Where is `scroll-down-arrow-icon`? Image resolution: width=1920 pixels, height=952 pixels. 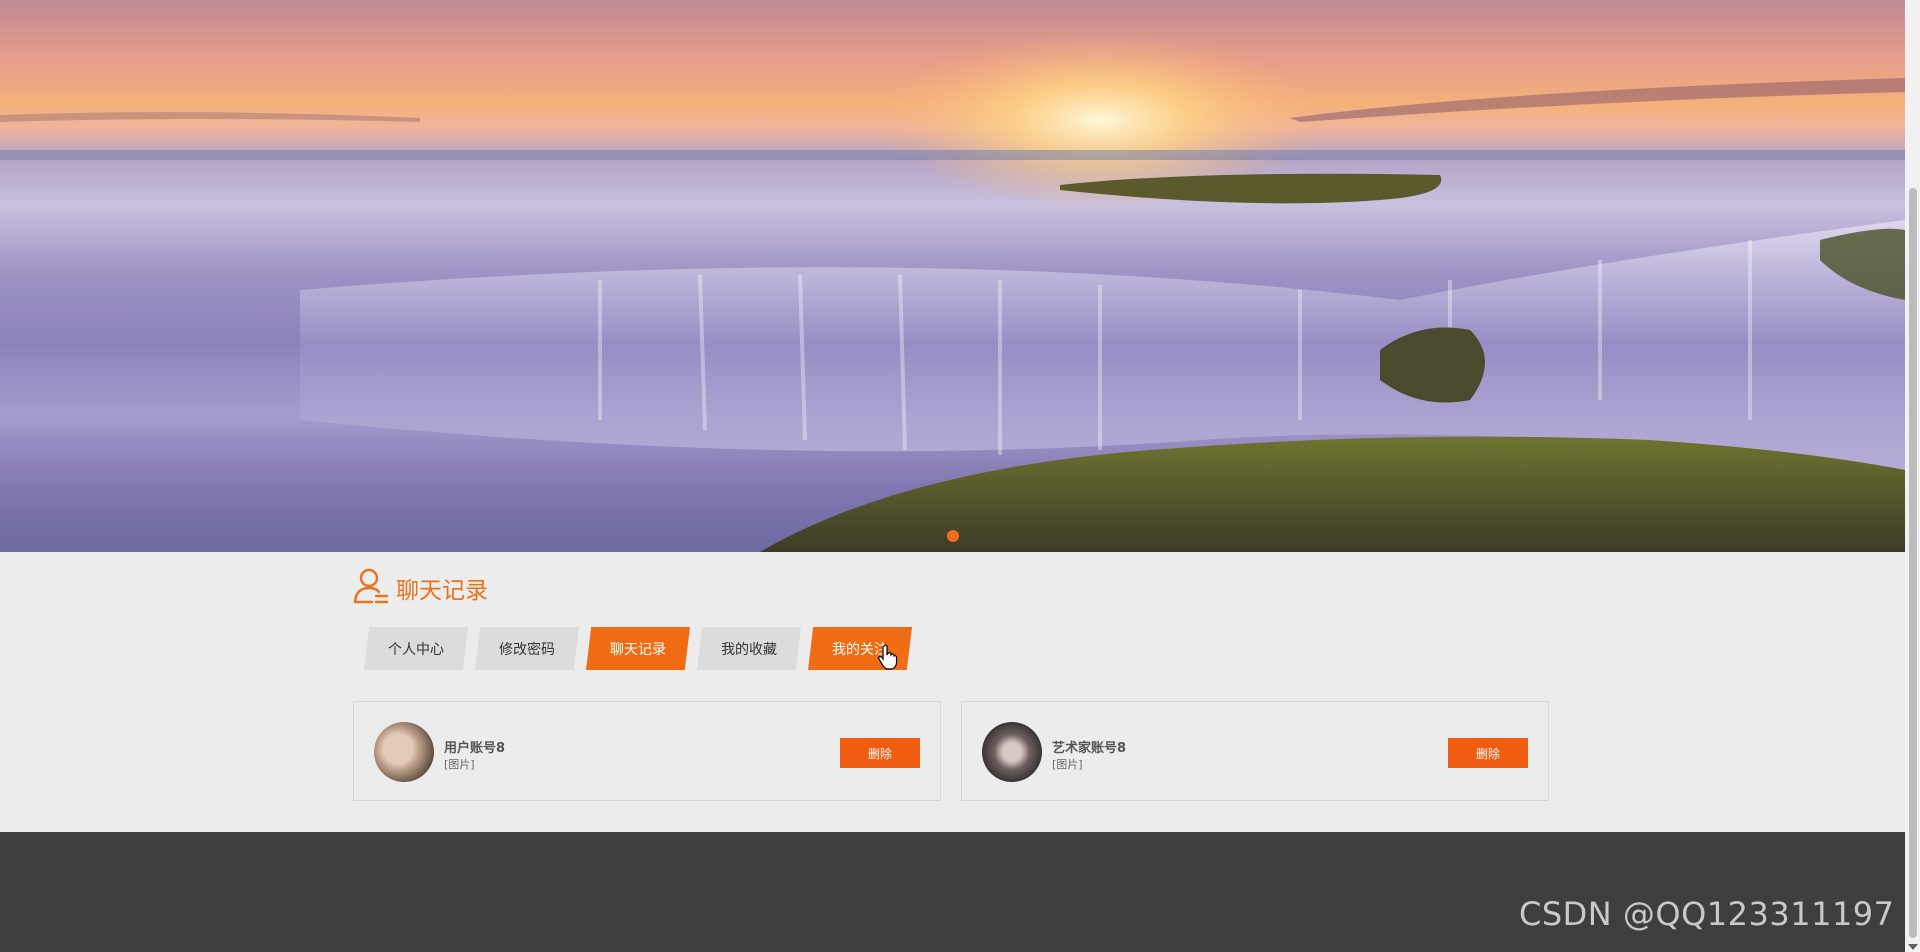 scroll-down-arrow-icon is located at coordinates (1913, 947).